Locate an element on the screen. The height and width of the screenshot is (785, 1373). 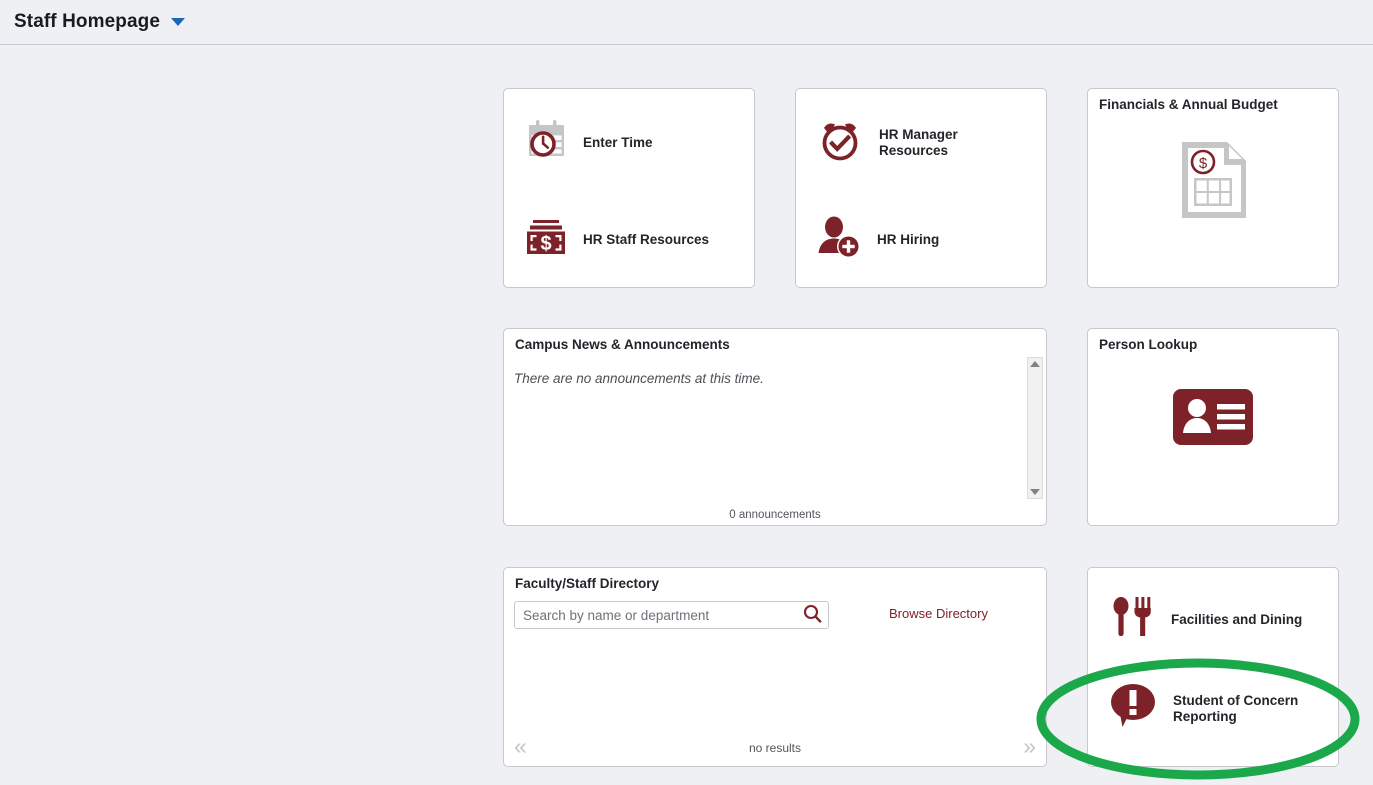
news-count: 0 announcements is located at coordinates (775, 515).